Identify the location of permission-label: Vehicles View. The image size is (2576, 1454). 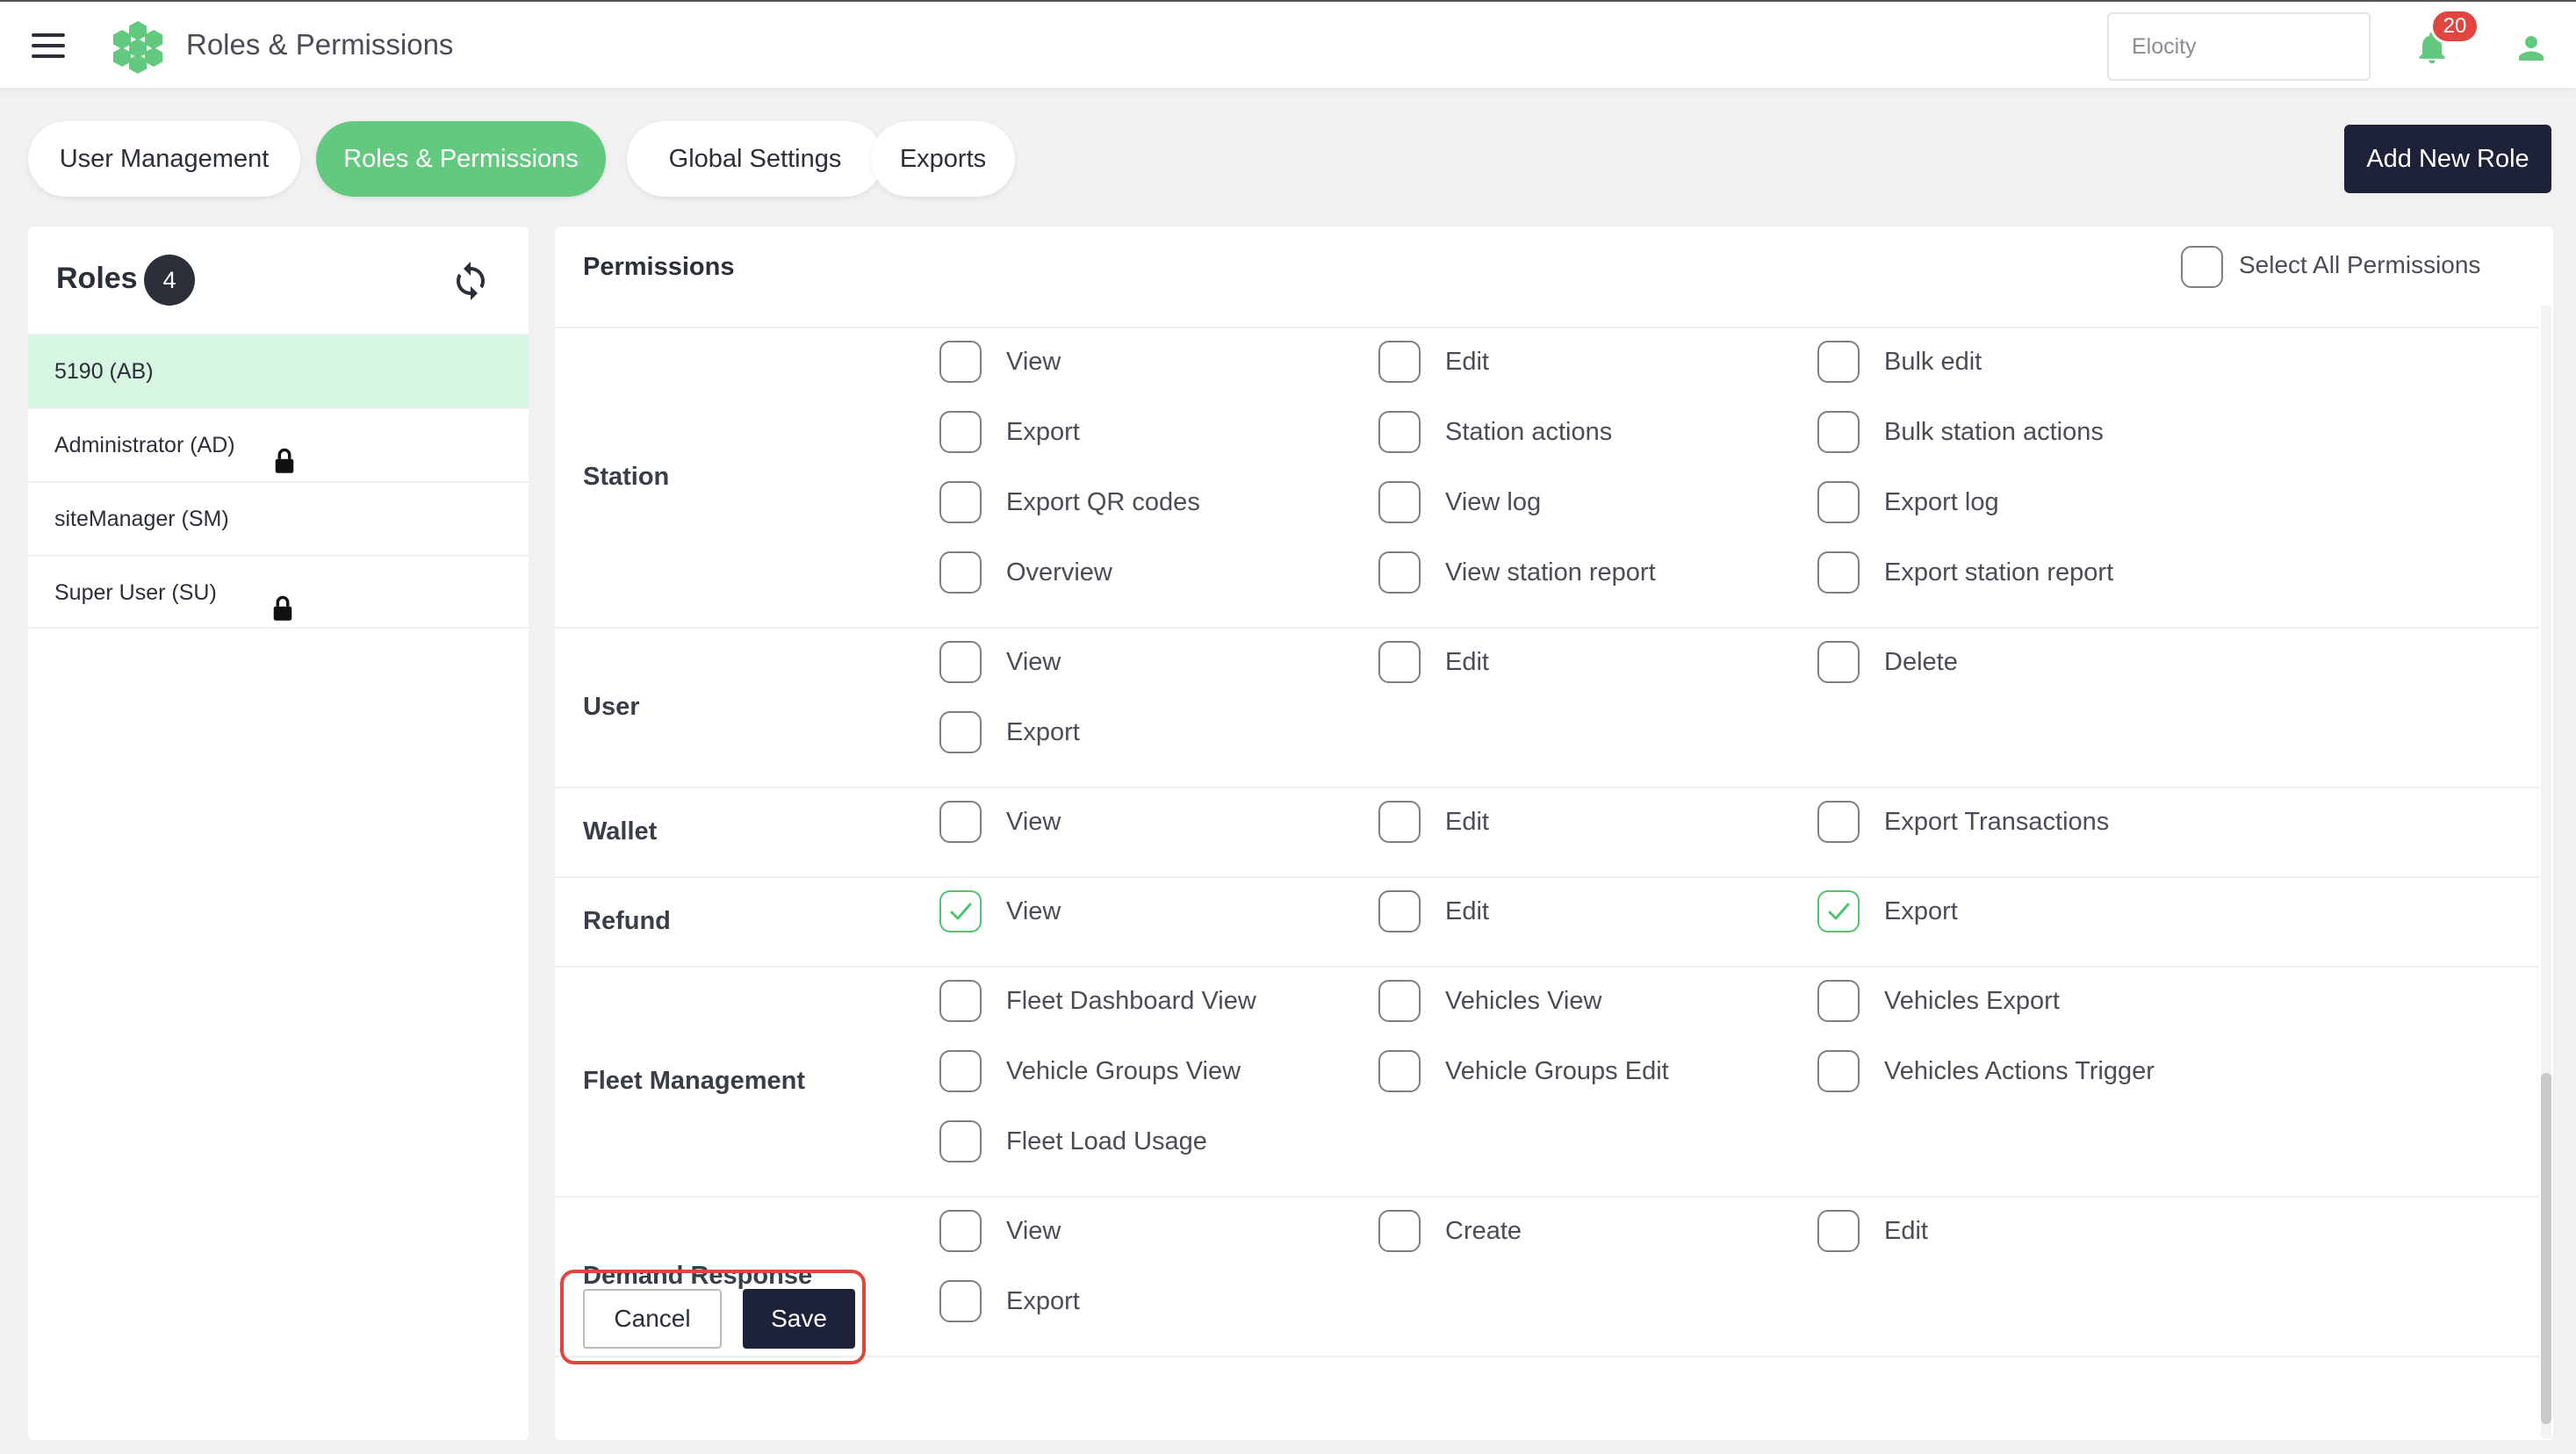
(1523, 1001).